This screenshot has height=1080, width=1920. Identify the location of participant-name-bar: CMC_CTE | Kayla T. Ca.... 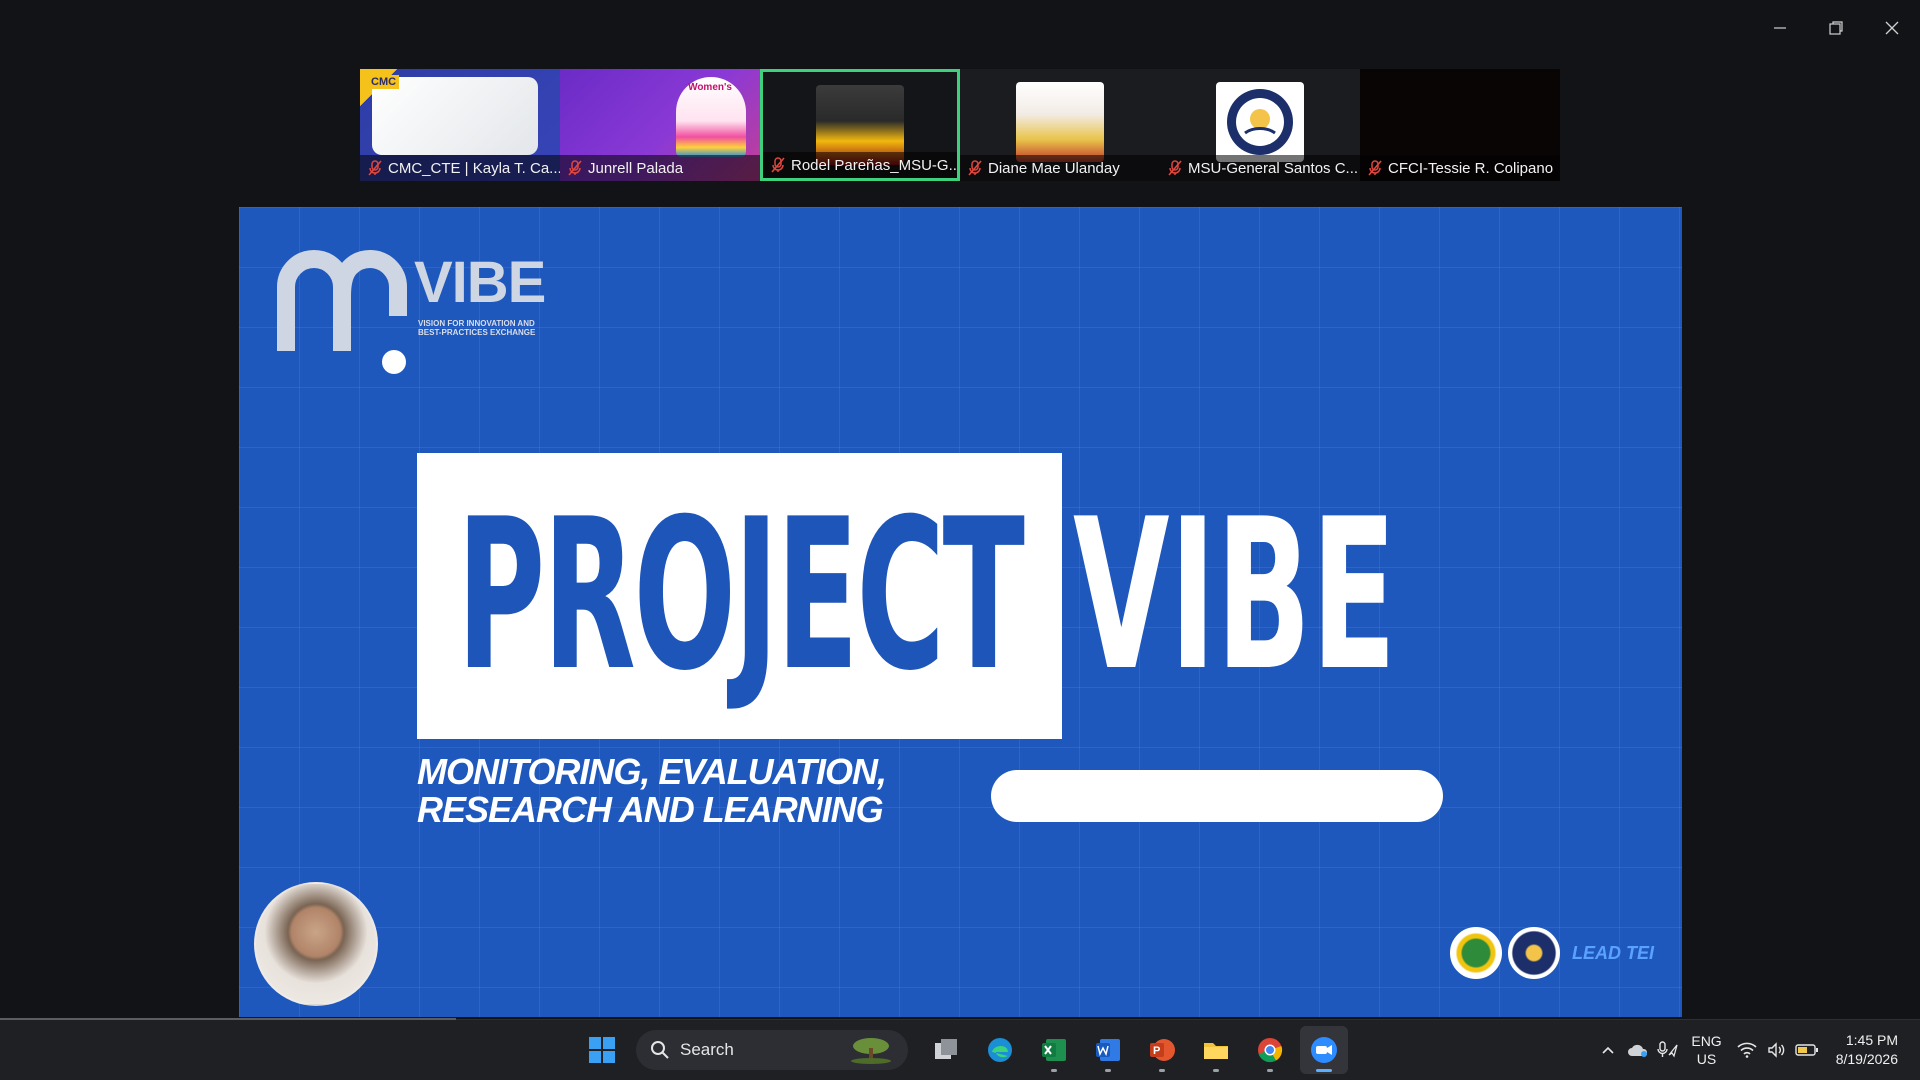
(460, 168).